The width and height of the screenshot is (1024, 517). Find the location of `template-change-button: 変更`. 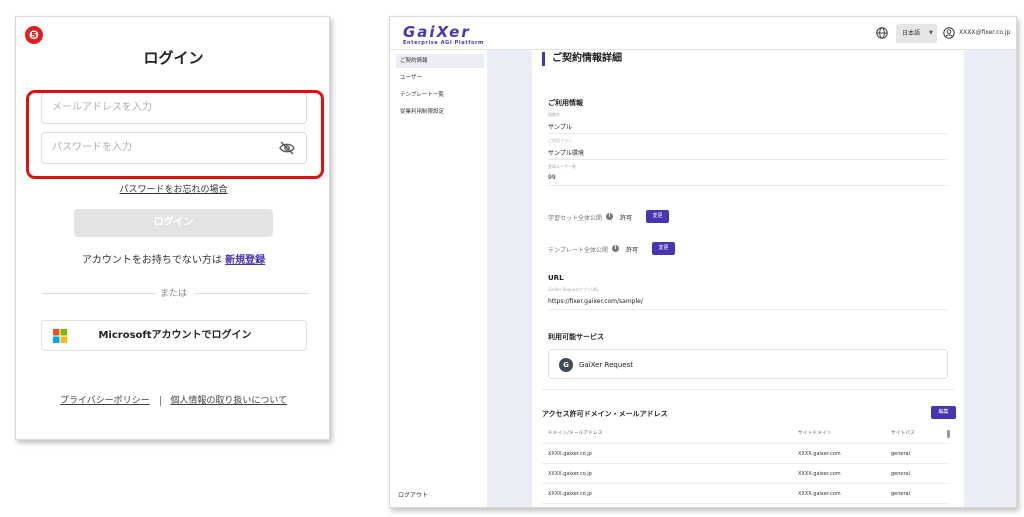

template-change-button: 変更 is located at coordinates (663, 248).